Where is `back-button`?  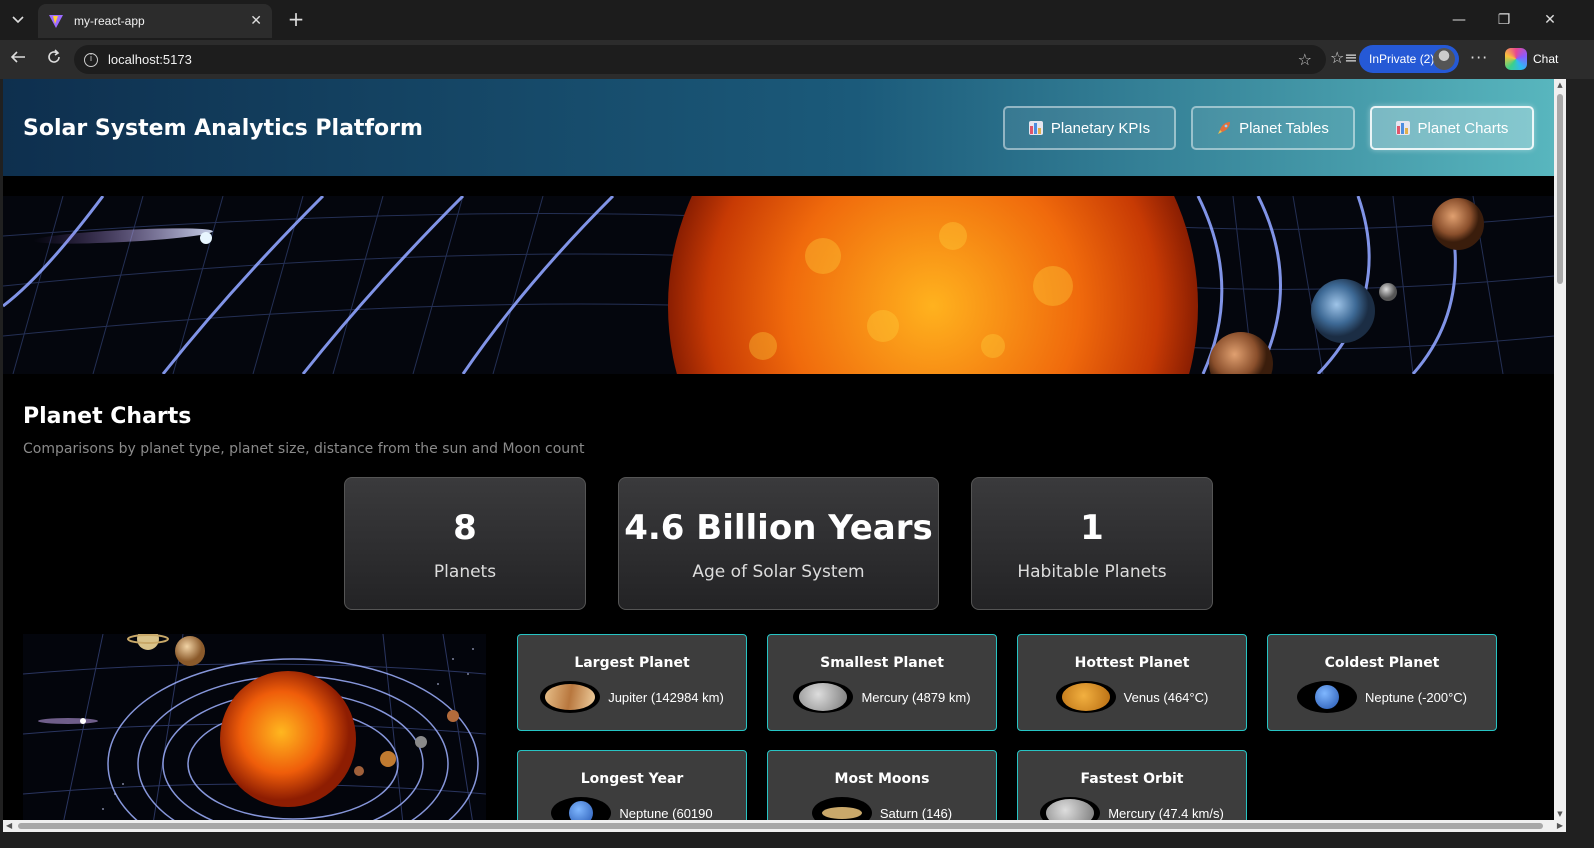
back-button is located at coordinates (18, 60).